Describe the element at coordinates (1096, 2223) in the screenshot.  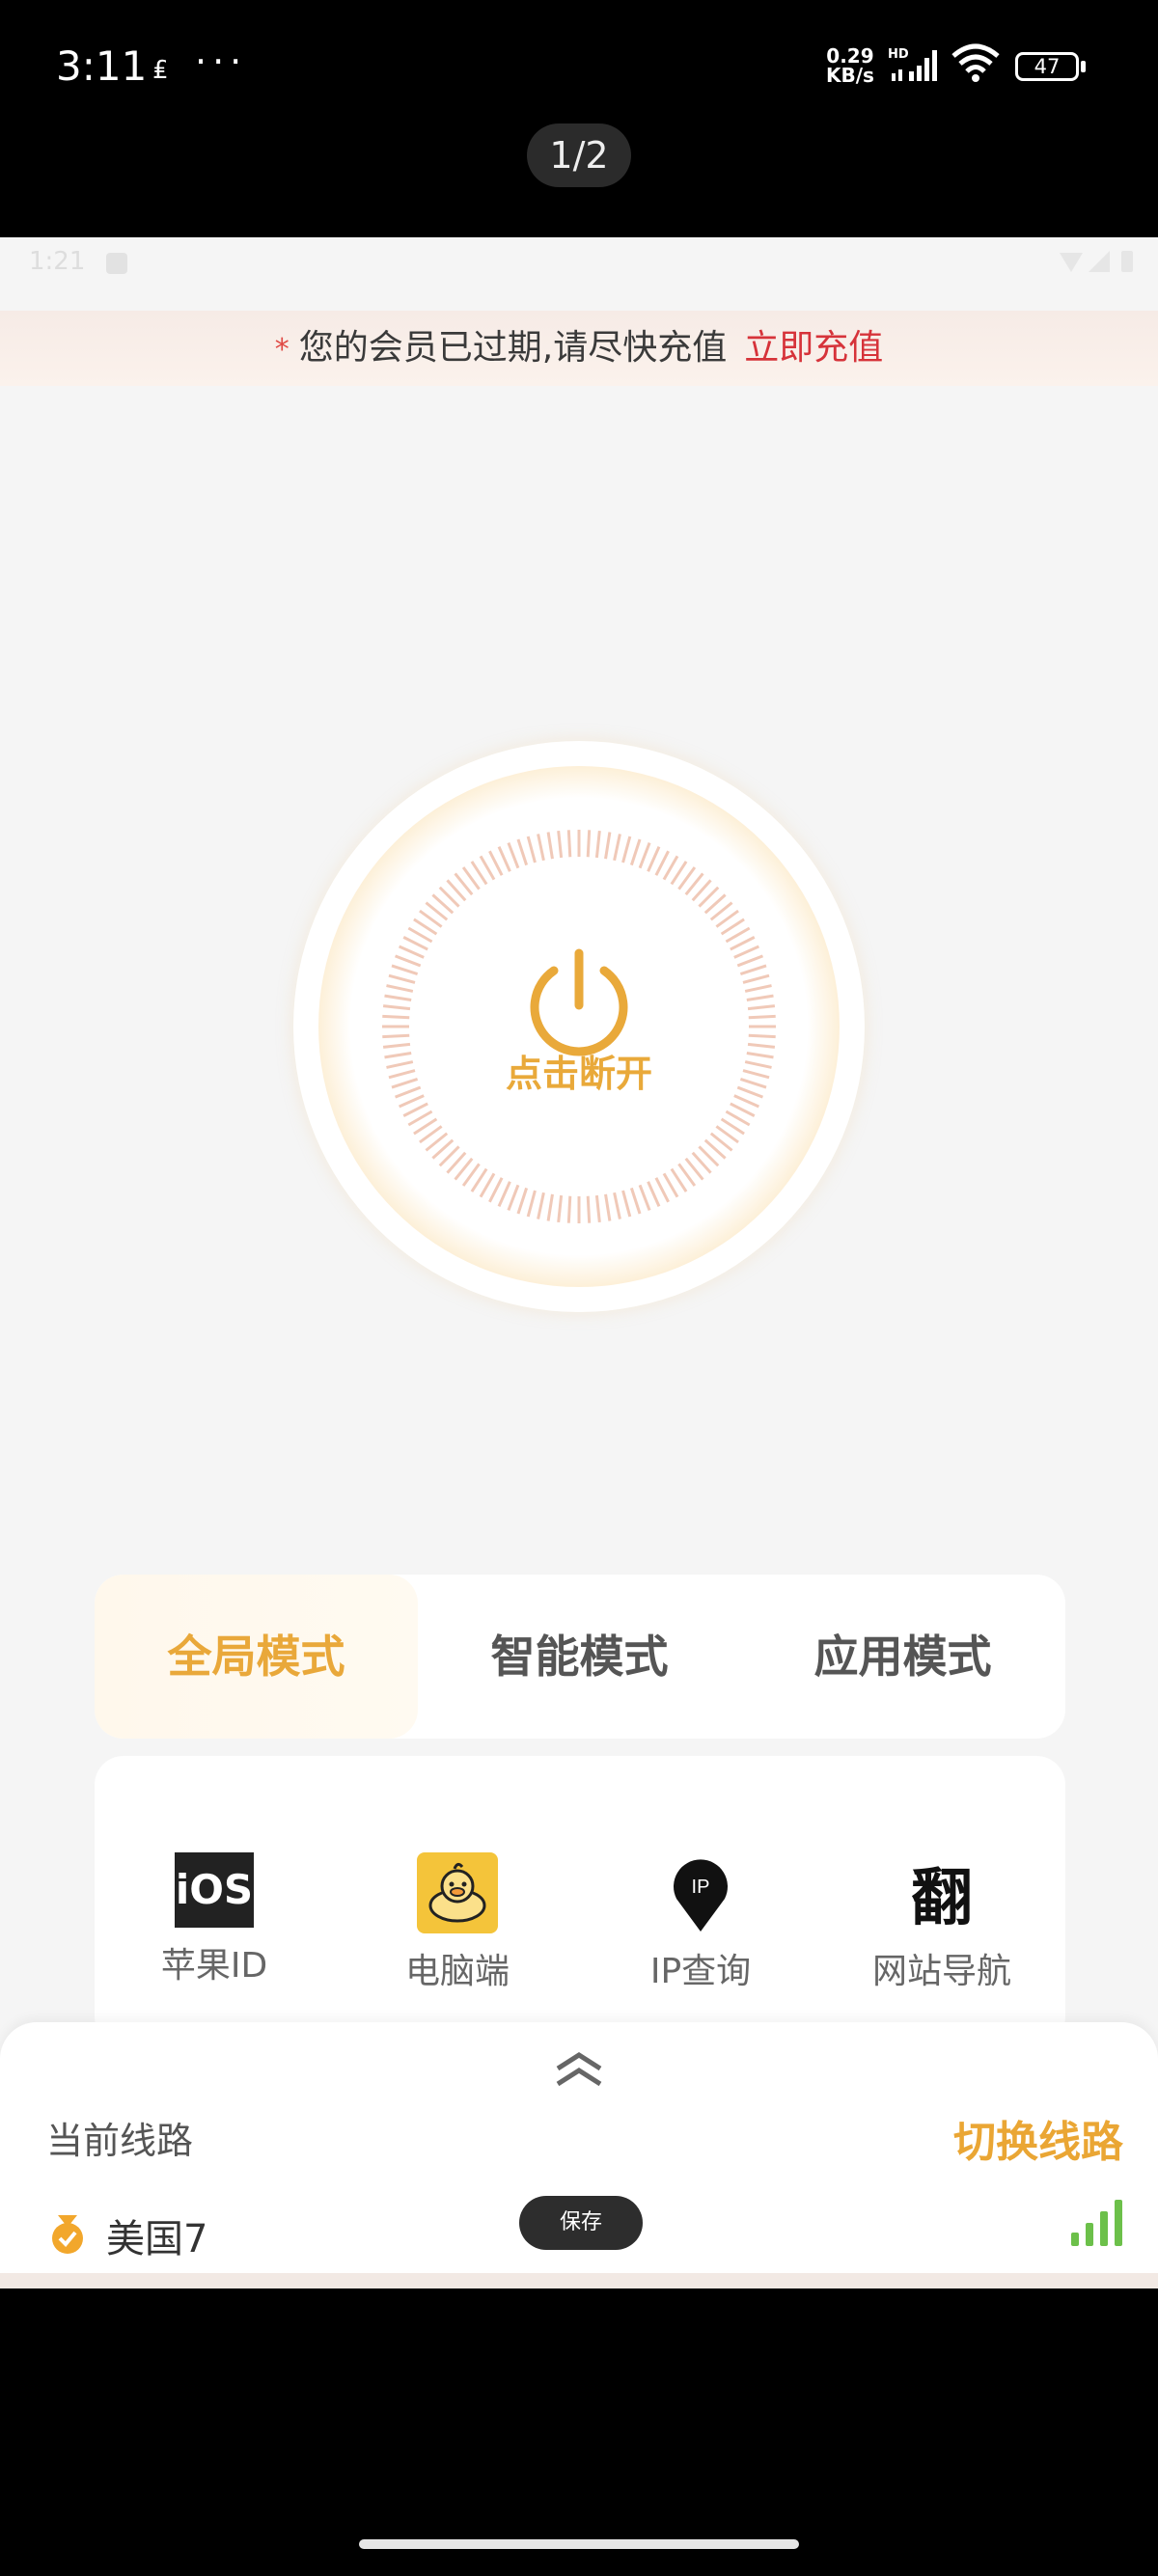
I see `signal-strength-icon` at that location.